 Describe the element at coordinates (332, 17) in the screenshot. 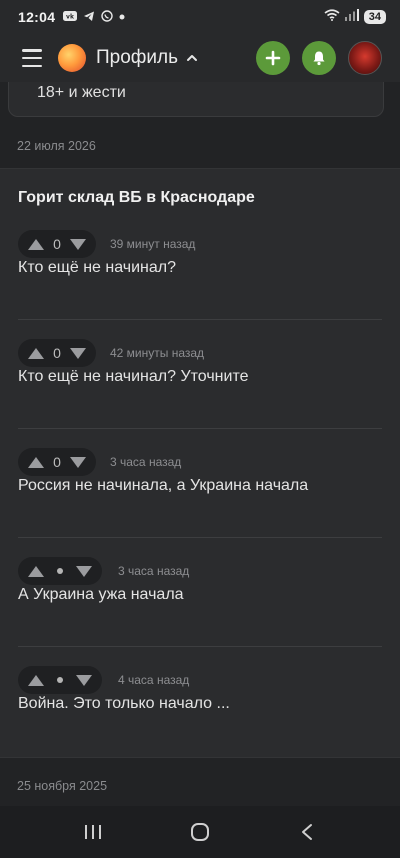

I see `wifi-icon` at that location.